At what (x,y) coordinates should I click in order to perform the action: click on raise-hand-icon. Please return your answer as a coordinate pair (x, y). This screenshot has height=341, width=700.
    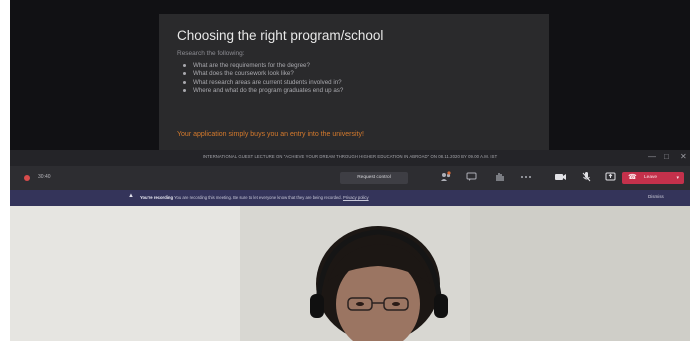
    Looking at the image, I should click on (499, 179).